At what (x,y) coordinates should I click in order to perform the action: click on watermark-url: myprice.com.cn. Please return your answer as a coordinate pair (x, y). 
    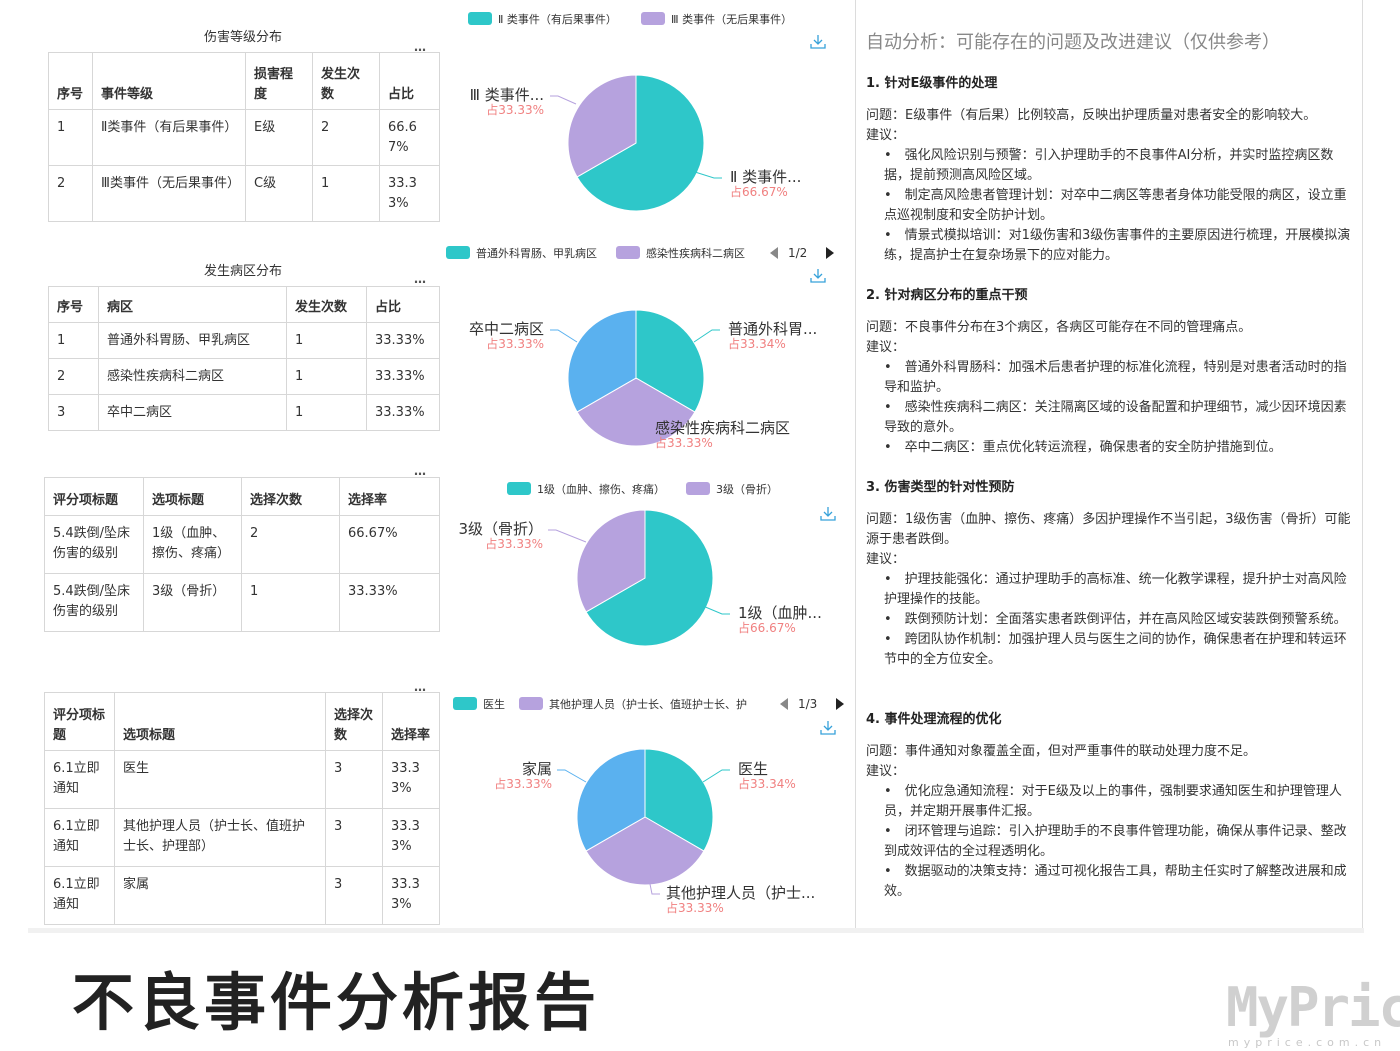
    Looking at the image, I should click on (1307, 1042).